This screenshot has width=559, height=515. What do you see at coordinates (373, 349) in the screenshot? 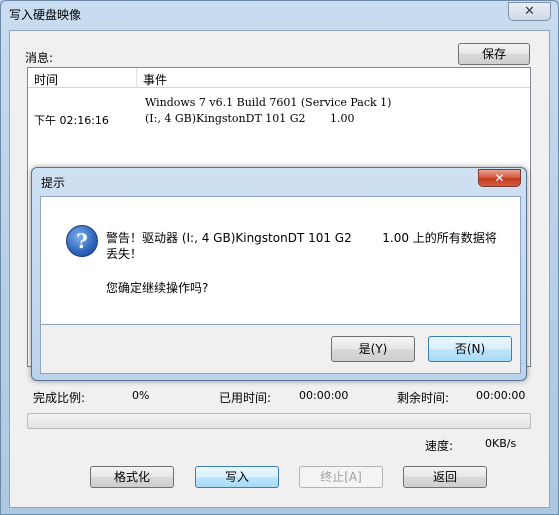
I see `yes-button: 是(Y)` at bounding box center [373, 349].